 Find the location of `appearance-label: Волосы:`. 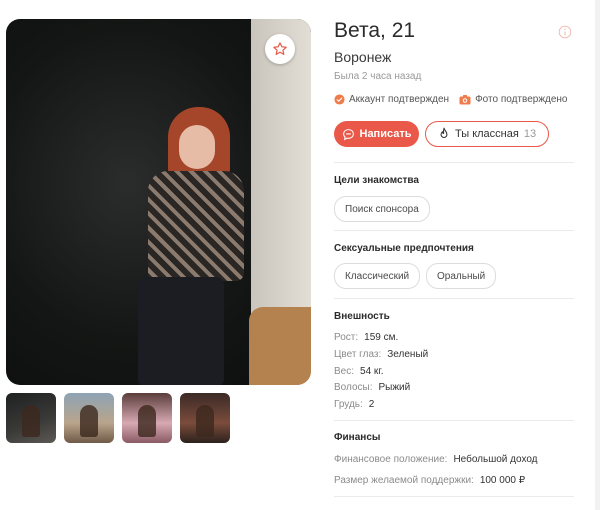

appearance-label: Волосы: is located at coordinates (353, 387).